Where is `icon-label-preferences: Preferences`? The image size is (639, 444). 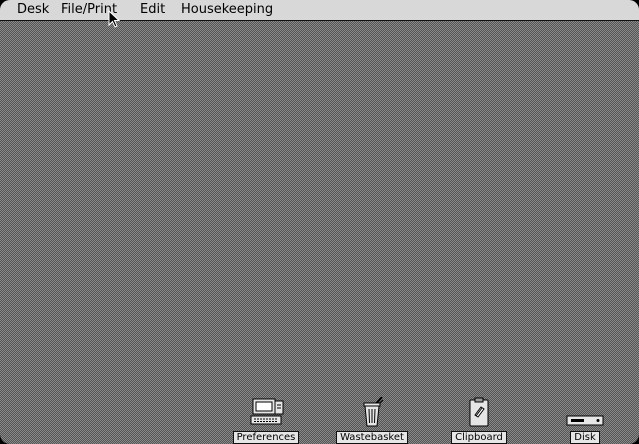
icon-label-preferences: Preferences is located at coordinates (266, 437).